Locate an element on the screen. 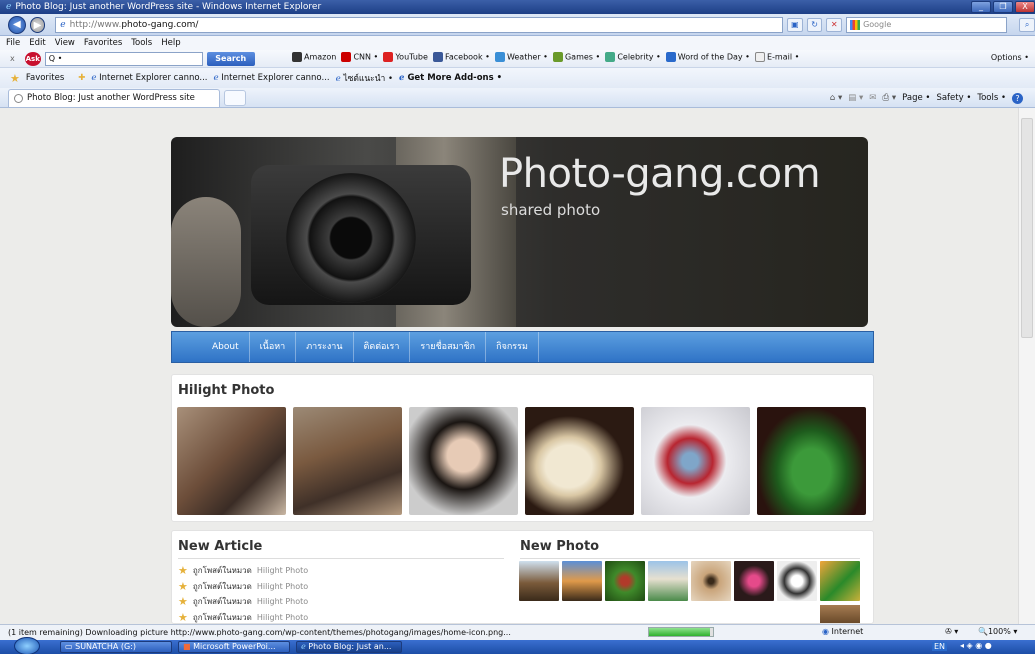 The height and width of the screenshot is (654, 1035). feeds-icon: ▤ ▾ is located at coordinates (855, 98).